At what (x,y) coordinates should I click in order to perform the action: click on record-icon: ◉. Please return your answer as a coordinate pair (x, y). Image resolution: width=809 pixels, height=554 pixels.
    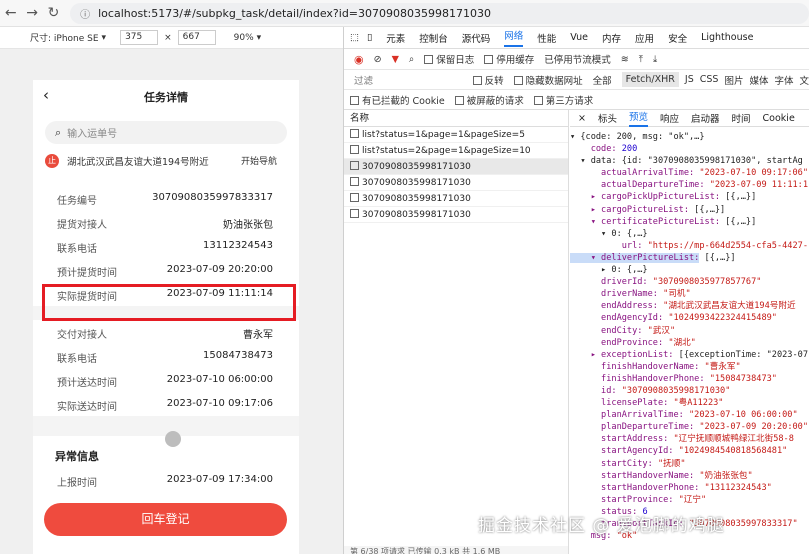
    Looking at the image, I should click on (359, 59).